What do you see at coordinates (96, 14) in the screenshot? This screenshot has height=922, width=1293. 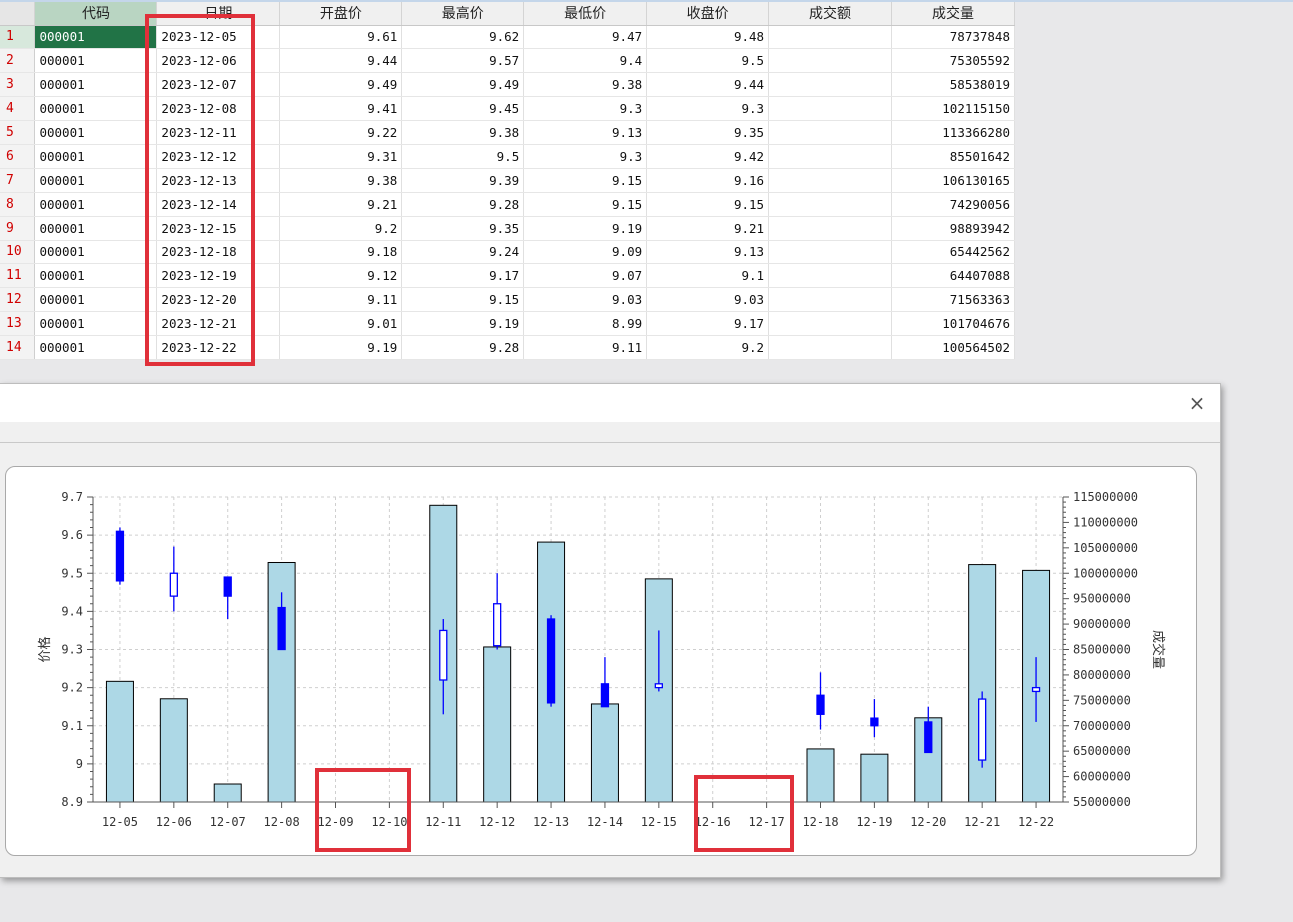 I see `column-header-code: 代码` at bounding box center [96, 14].